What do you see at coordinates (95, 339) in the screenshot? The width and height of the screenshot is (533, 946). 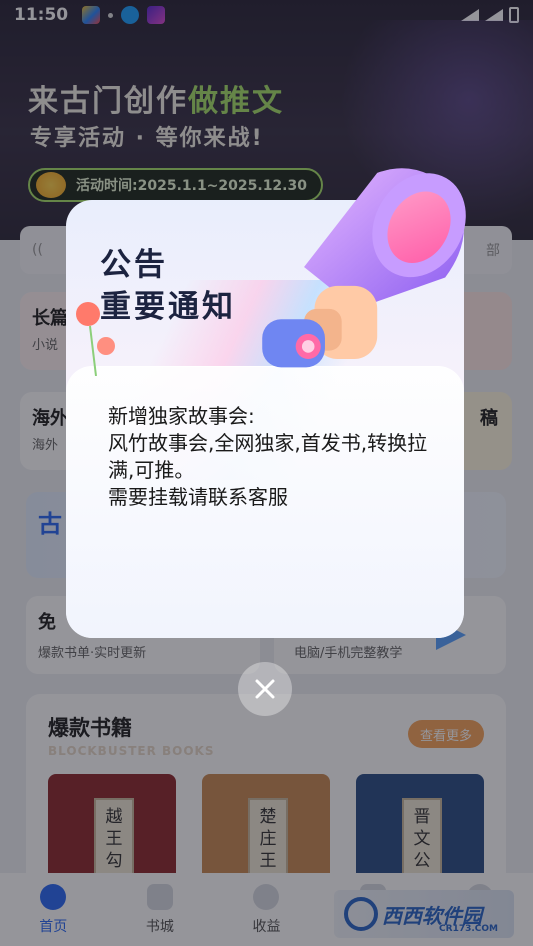 I see `flower-icon` at bounding box center [95, 339].